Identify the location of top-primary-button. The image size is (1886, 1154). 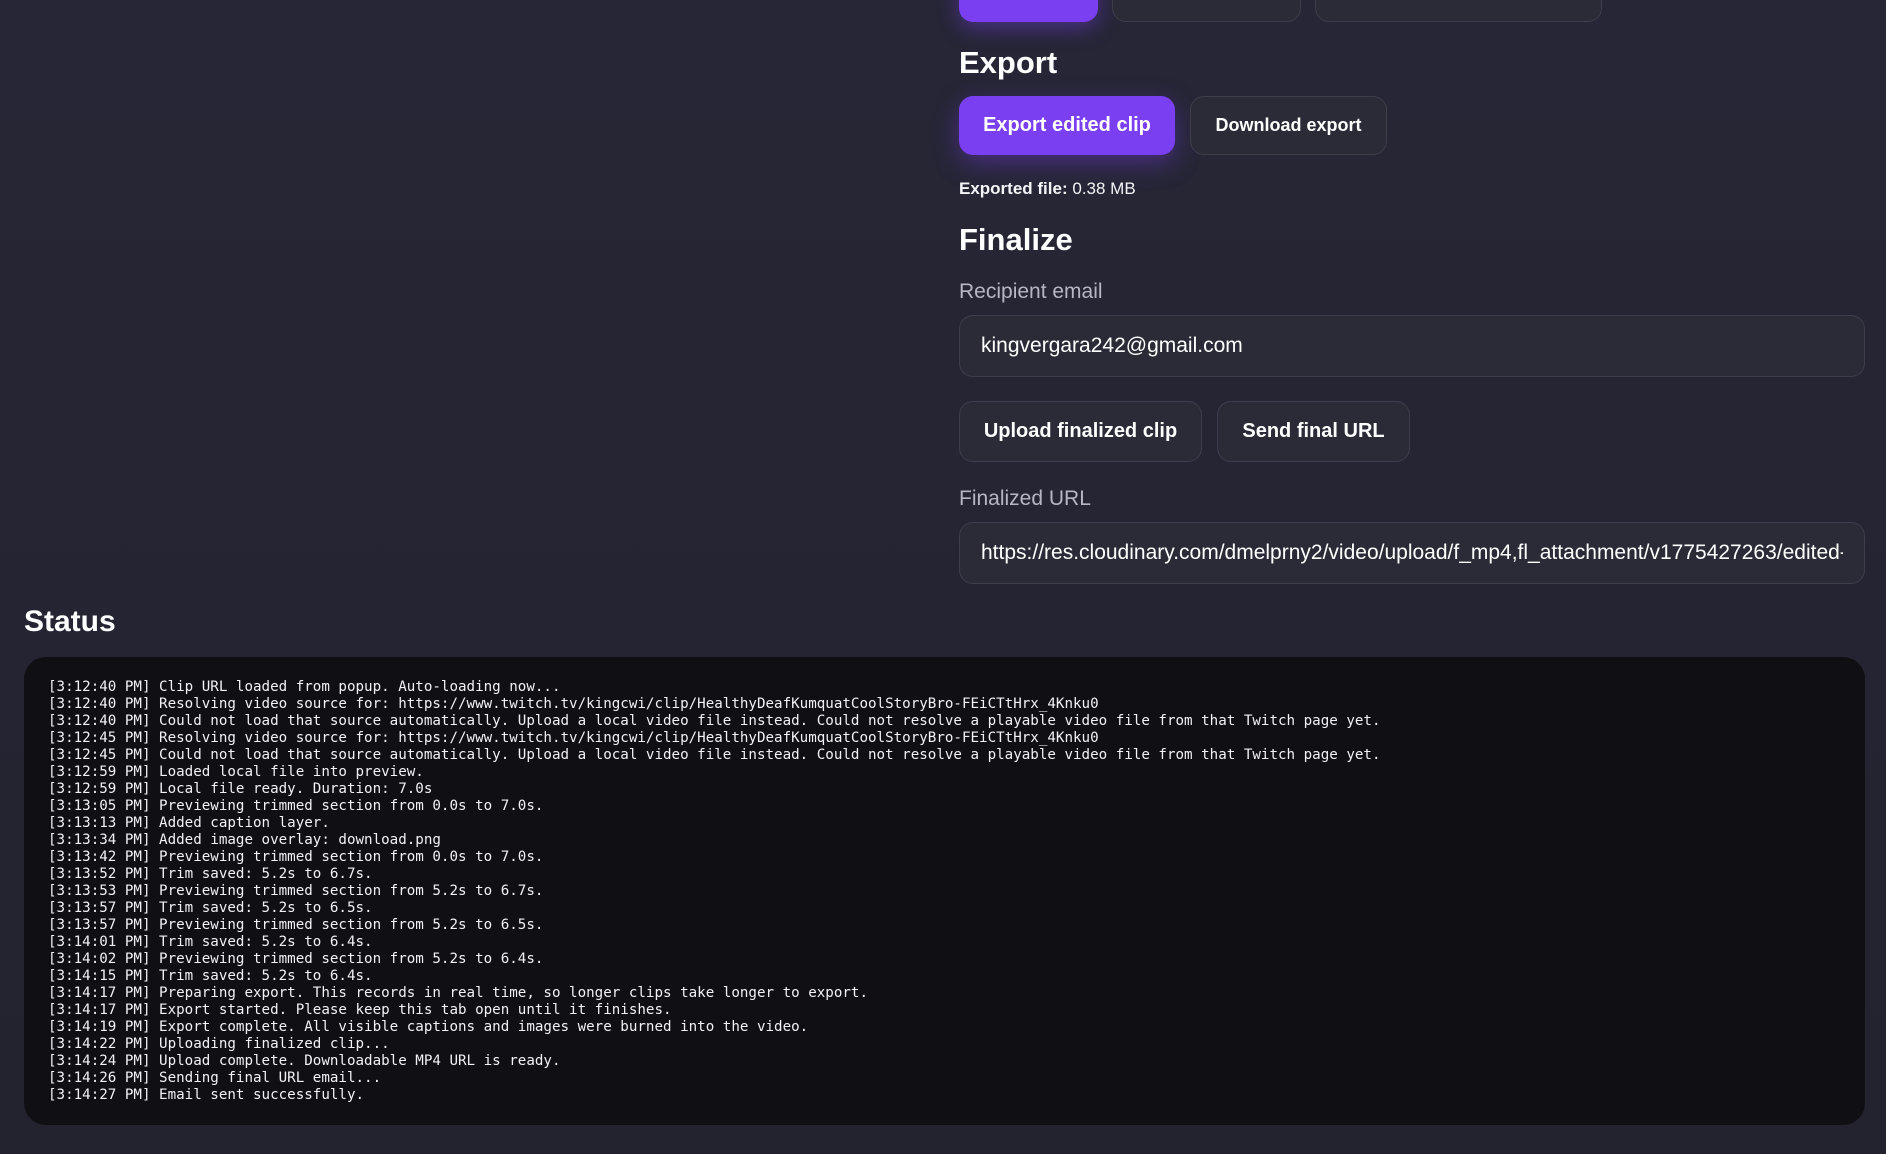
(1028, 11).